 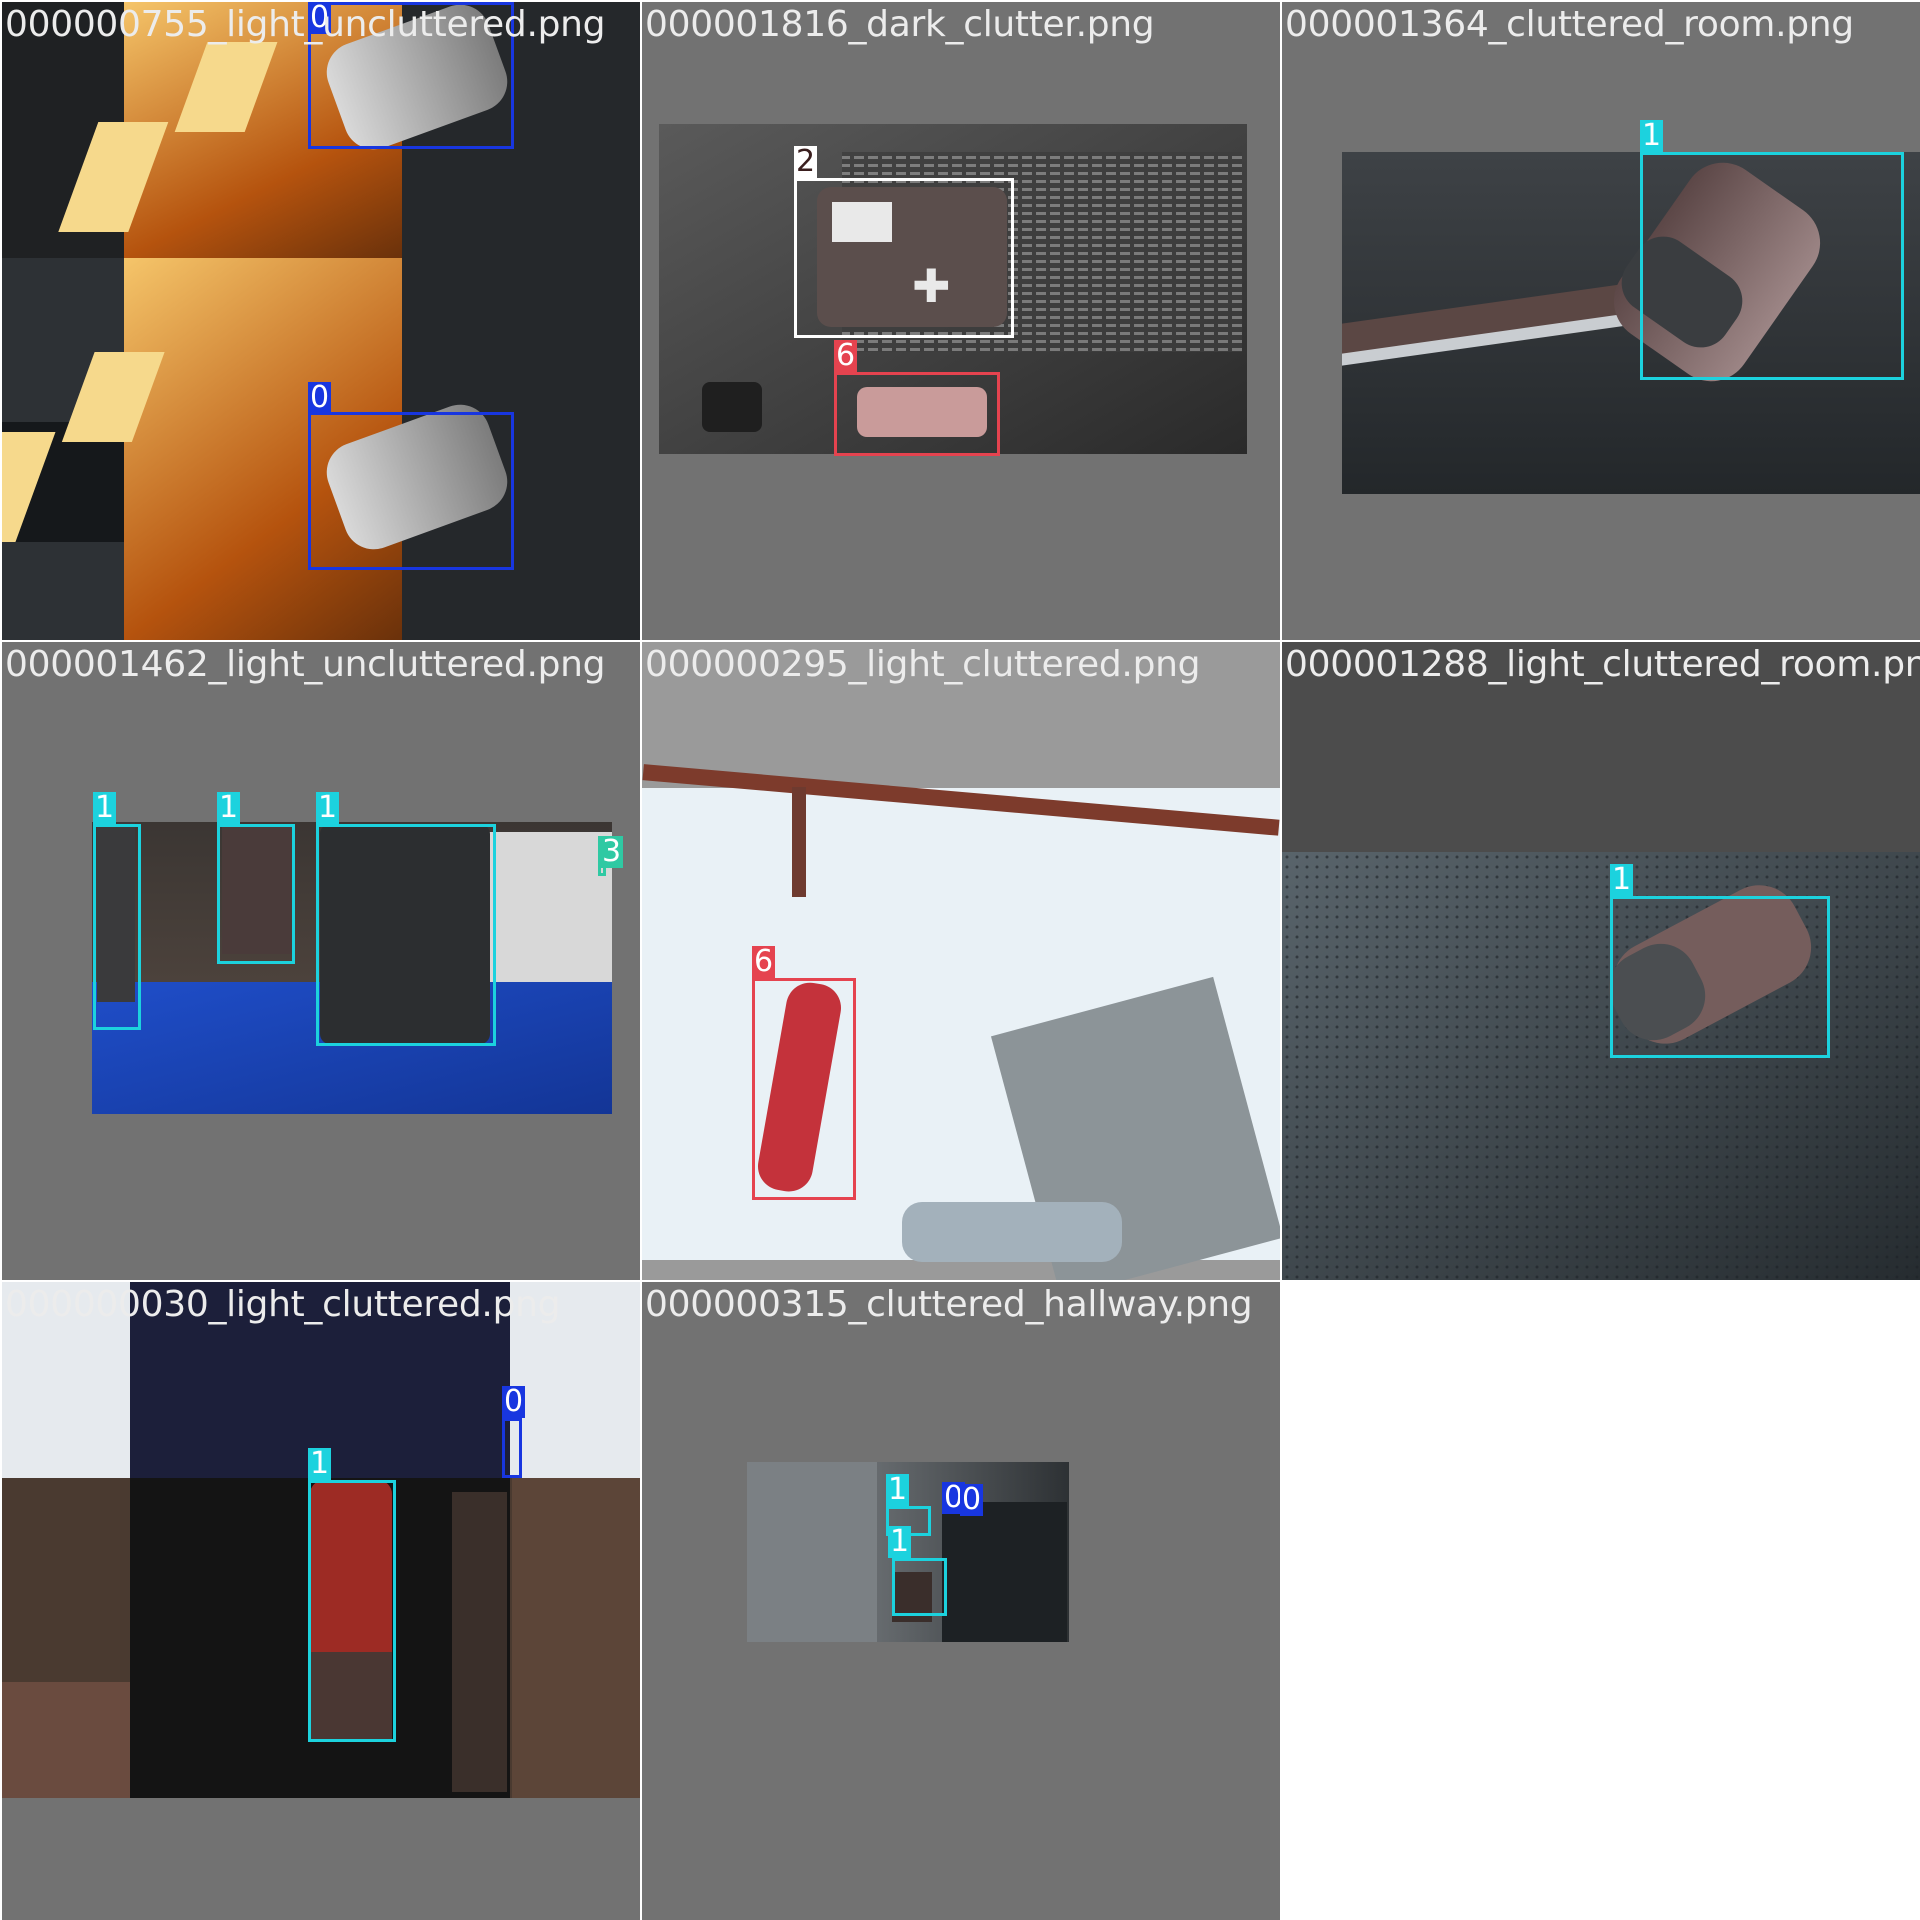 What do you see at coordinates (949, 1304) in the screenshot?
I see `tile-title: 000000315_cluttered_hallway.png` at bounding box center [949, 1304].